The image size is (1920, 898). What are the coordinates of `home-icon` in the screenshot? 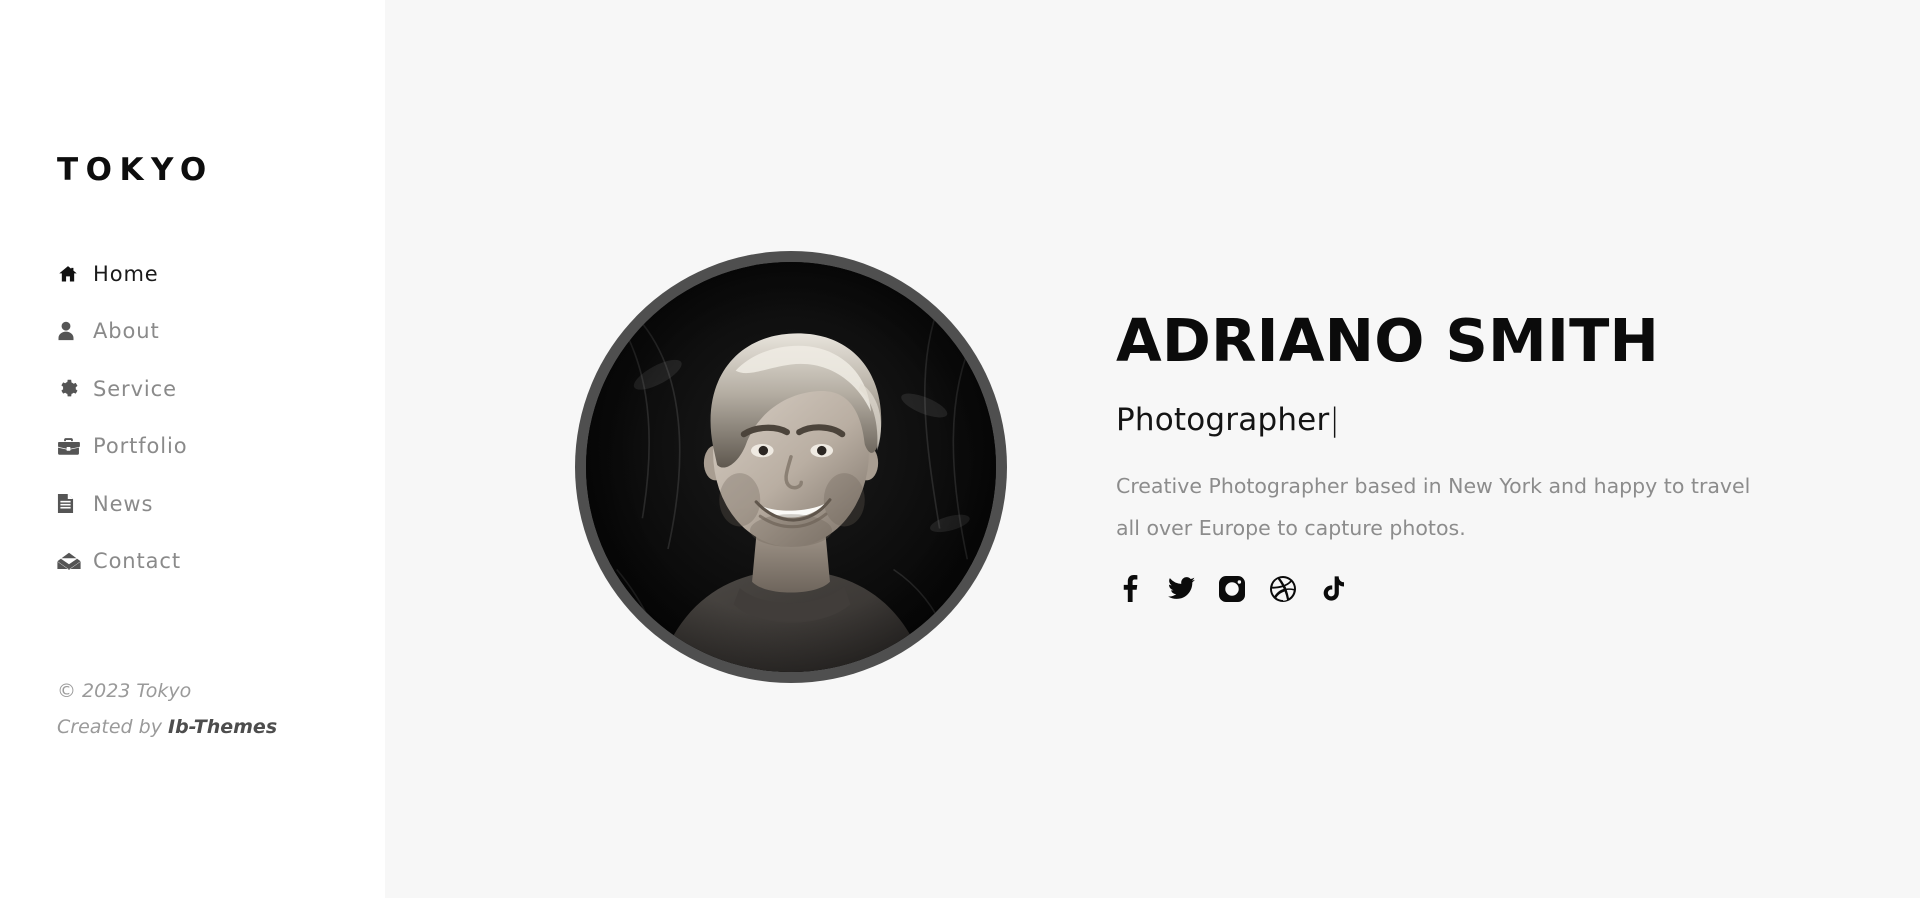 It's located at (70, 274).